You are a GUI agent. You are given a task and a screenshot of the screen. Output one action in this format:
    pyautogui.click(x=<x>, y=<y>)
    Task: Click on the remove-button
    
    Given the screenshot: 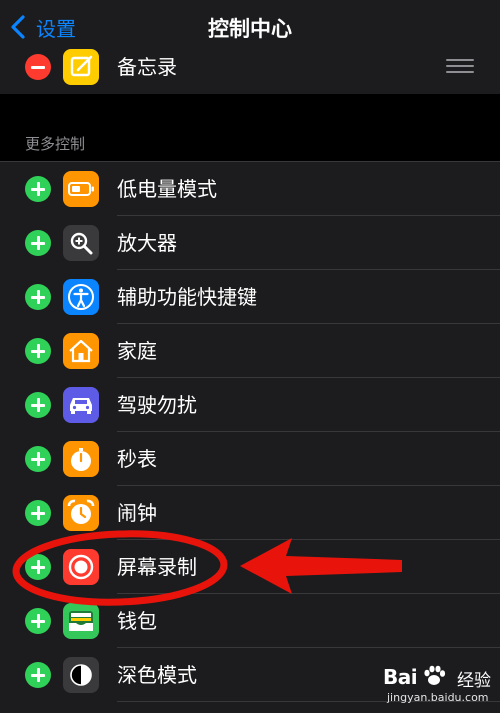 What is the action you would take?
    pyautogui.click(x=38, y=67)
    